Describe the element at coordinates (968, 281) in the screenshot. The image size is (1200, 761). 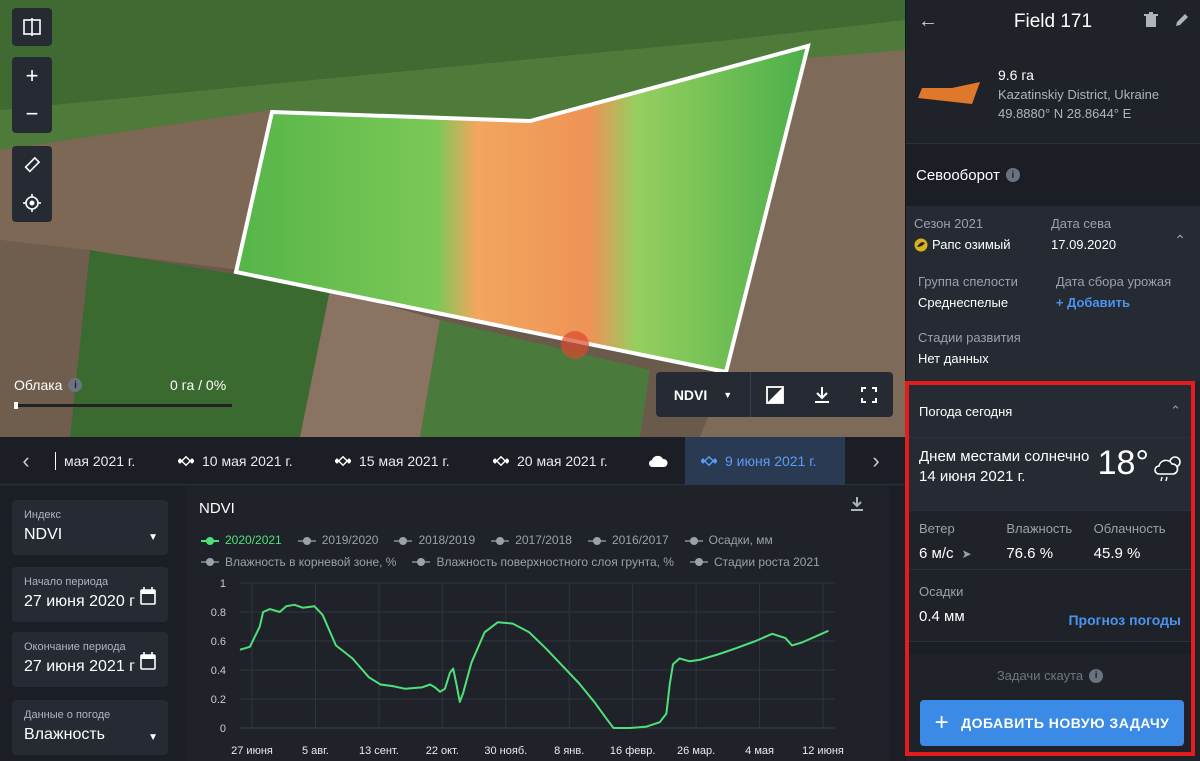
I see `maturity-label: Группа спелости` at that location.